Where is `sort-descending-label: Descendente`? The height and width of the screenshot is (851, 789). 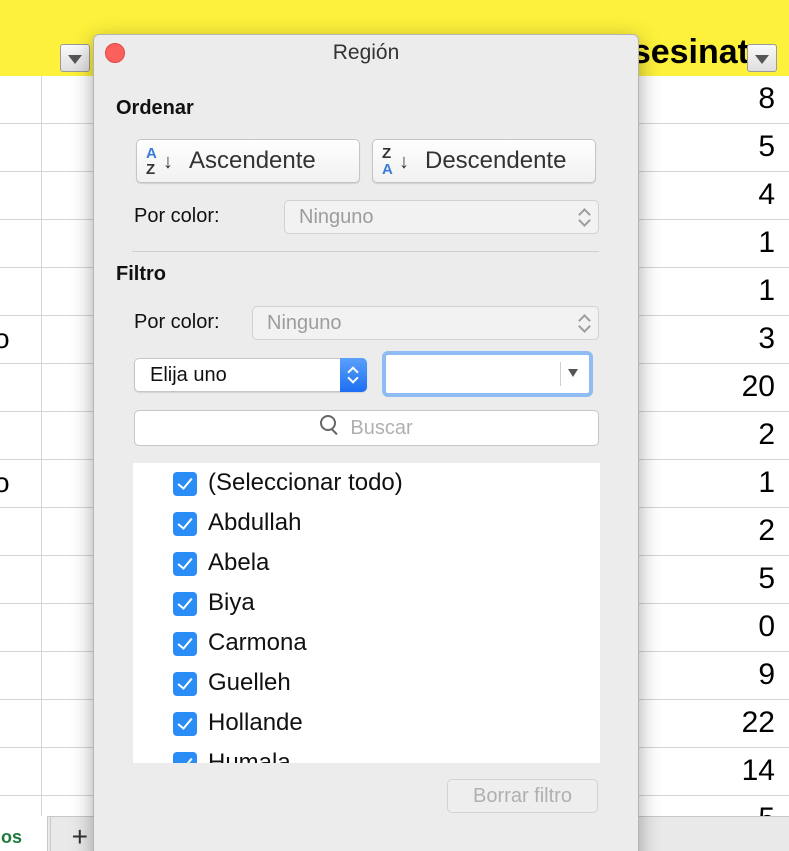
sort-descending-label: Descendente is located at coordinates (496, 160).